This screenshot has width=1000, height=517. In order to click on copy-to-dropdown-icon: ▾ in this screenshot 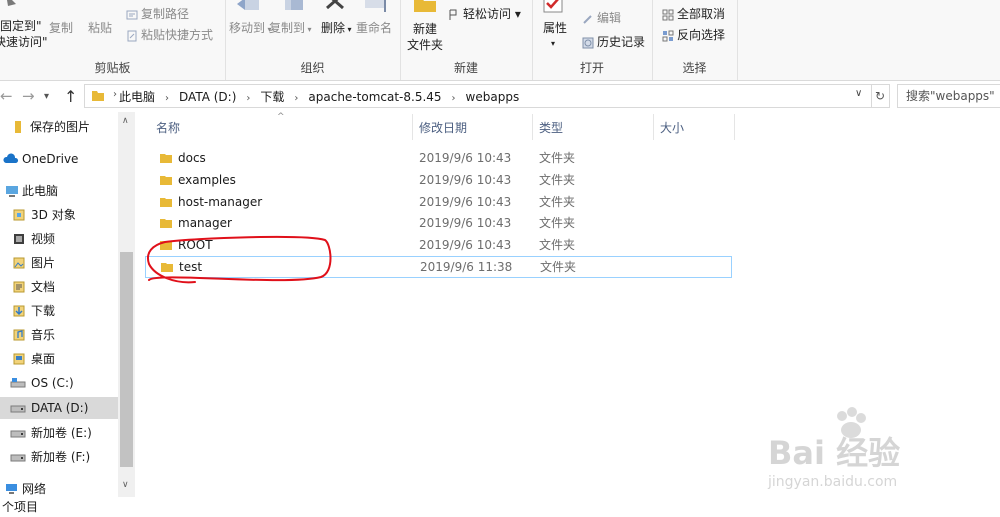, I will do `click(308, 29)`.